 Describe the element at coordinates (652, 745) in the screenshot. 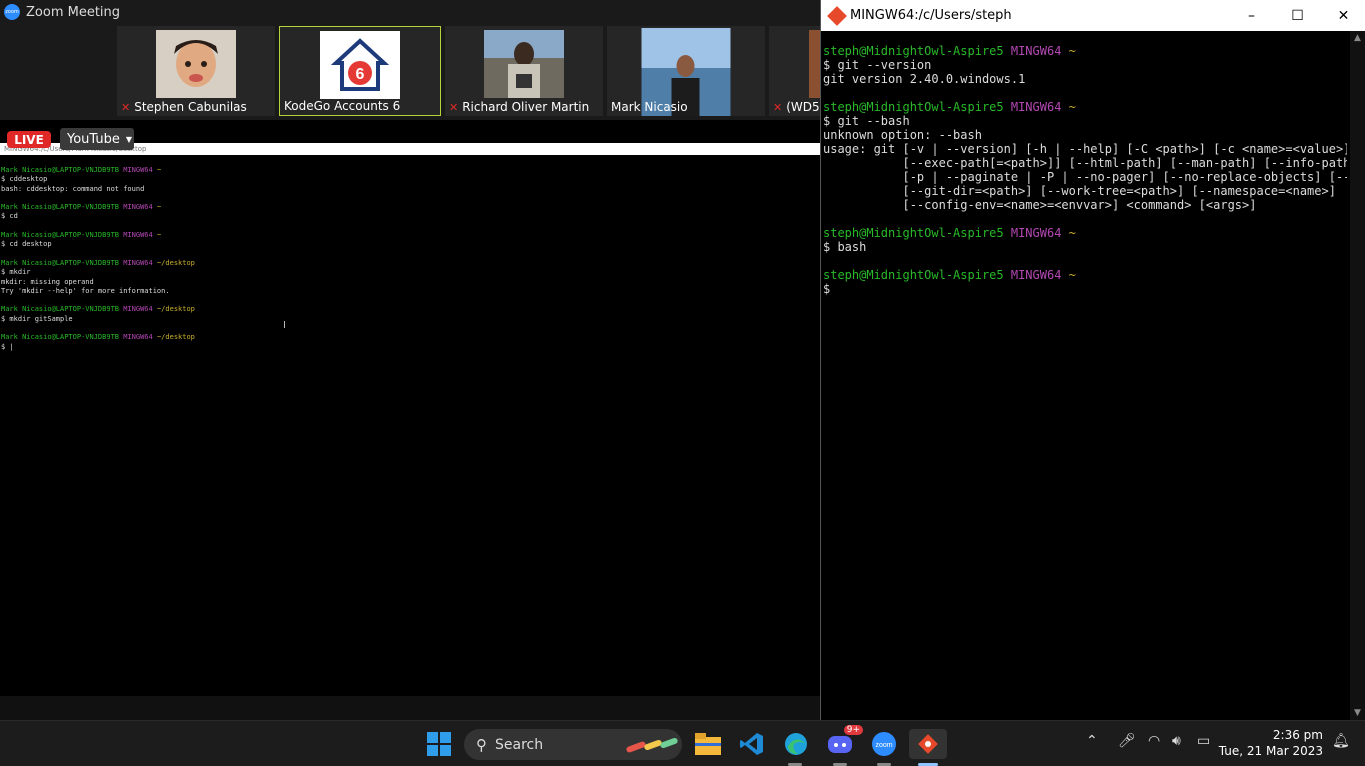

I see `search-highlight-icon` at that location.